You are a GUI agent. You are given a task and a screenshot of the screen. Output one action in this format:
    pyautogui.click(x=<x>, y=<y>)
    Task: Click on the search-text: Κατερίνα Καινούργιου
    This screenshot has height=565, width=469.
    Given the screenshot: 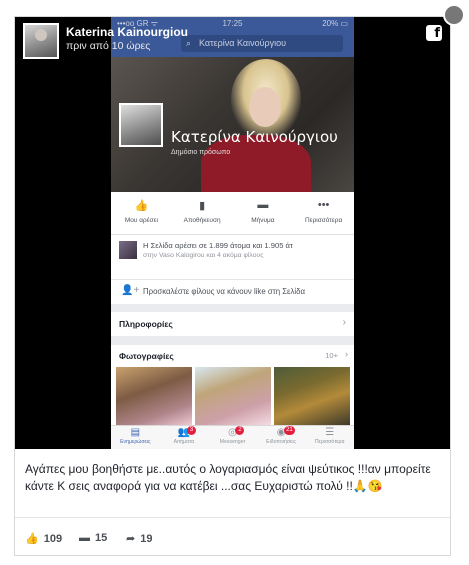 What is the action you would take?
    pyautogui.click(x=243, y=43)
    